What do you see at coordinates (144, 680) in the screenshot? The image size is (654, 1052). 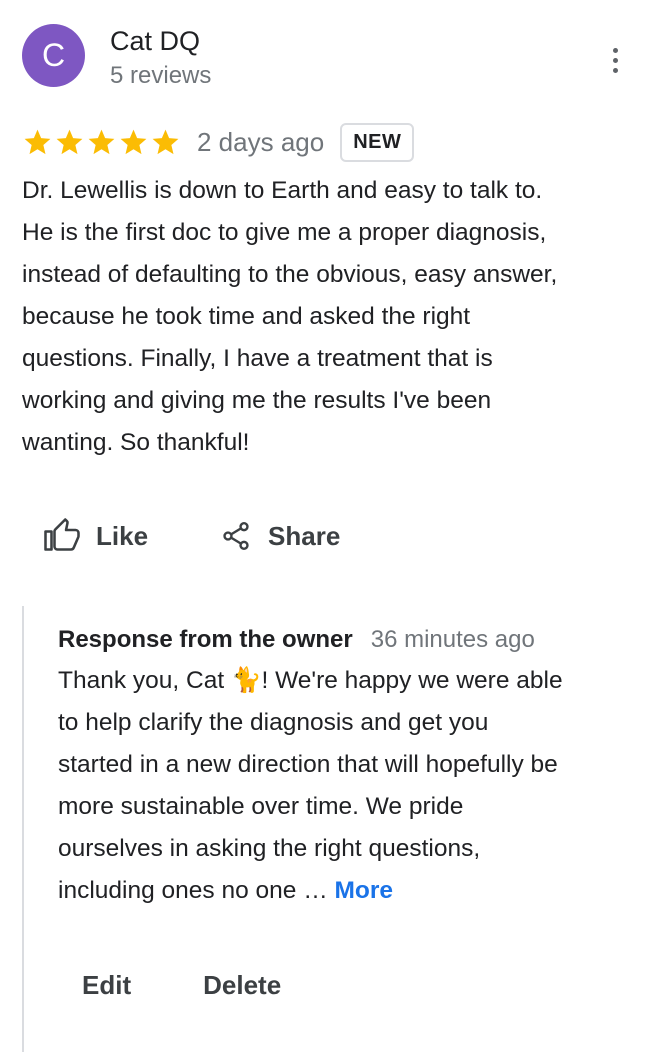 I see `response-line-prefix: Thank you, Cat` at bounding box center [144, 680].